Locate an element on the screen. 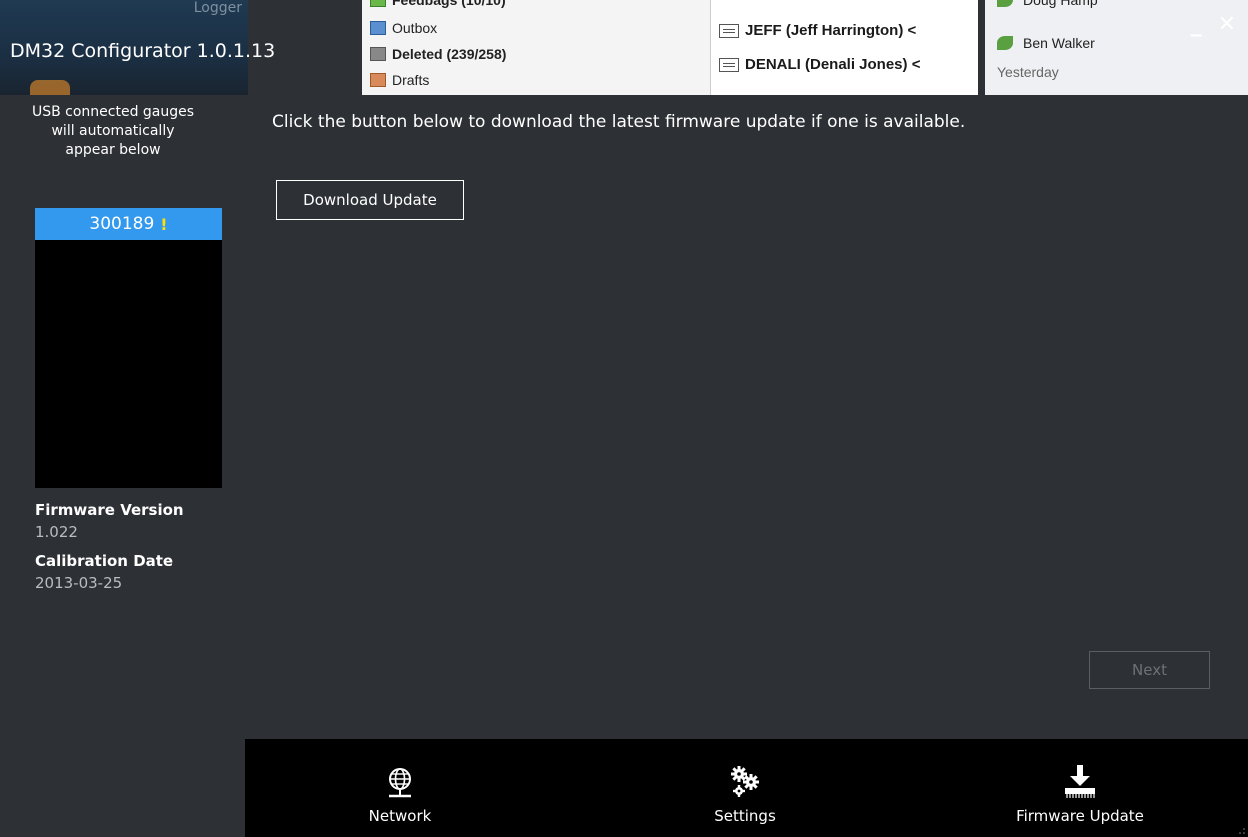 The width and height of the screenshot is (1248, 837). window-controls: _ ✕ is located at coordinates (1213, 25).